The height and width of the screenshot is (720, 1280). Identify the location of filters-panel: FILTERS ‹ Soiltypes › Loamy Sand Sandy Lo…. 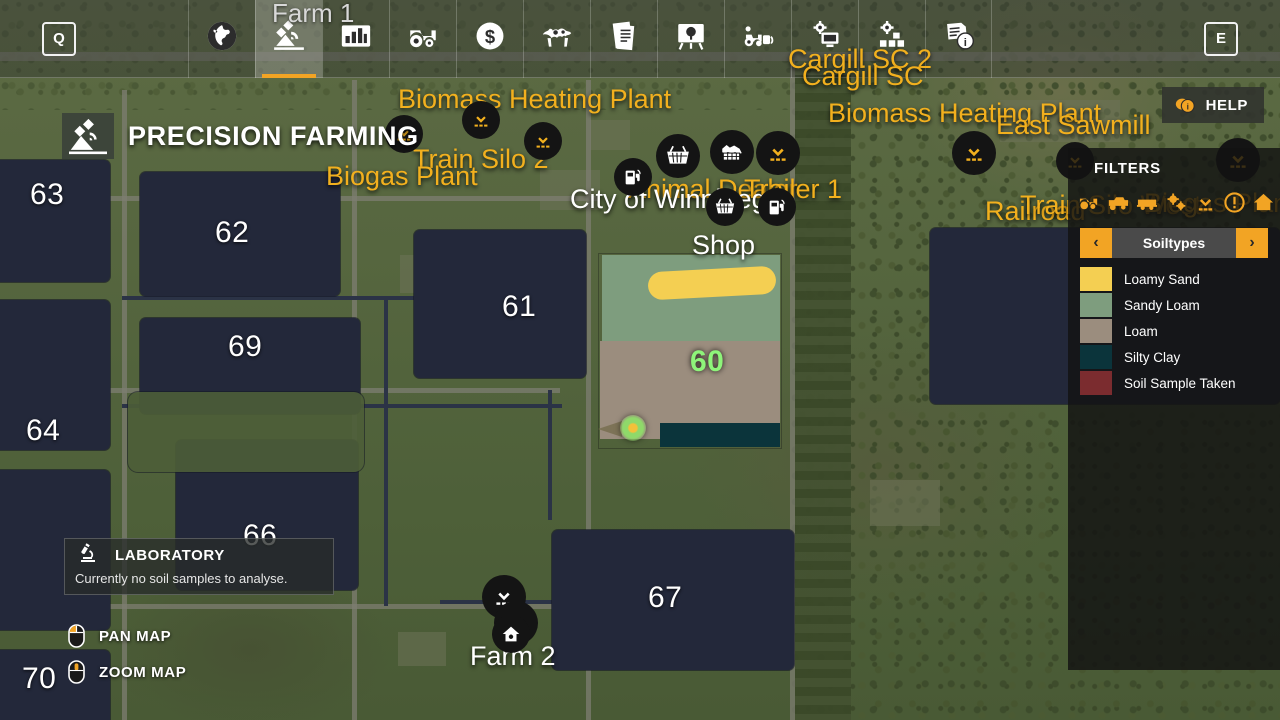
(1174, 409).